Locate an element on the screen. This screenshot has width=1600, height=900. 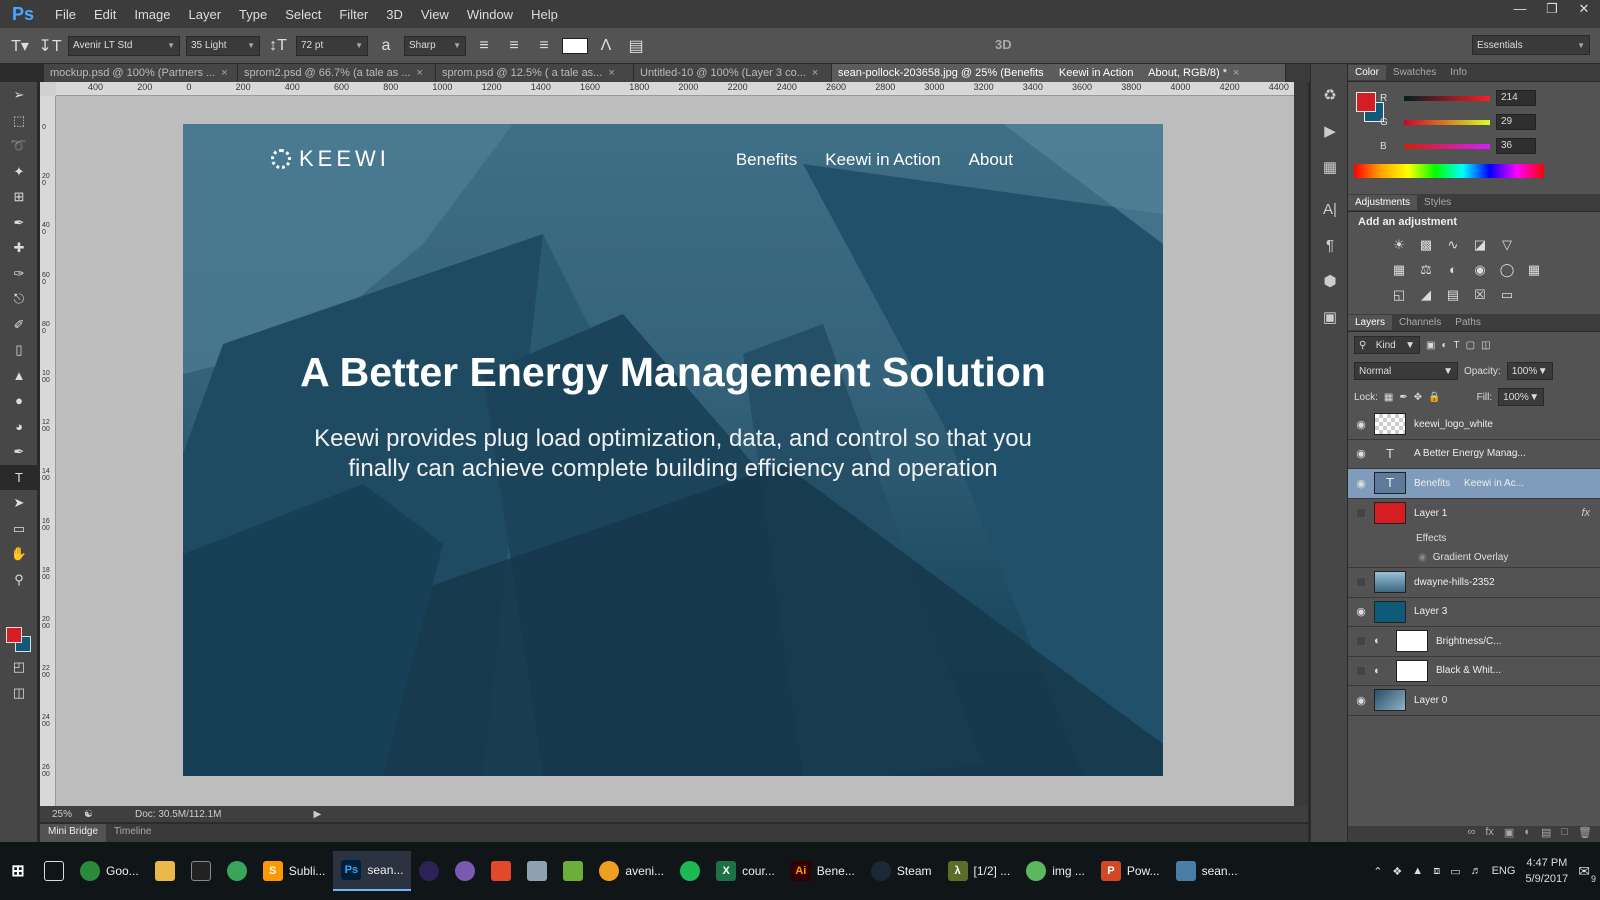
rectangle-tool-icon: ▭ is located at coordinates (19, 529).